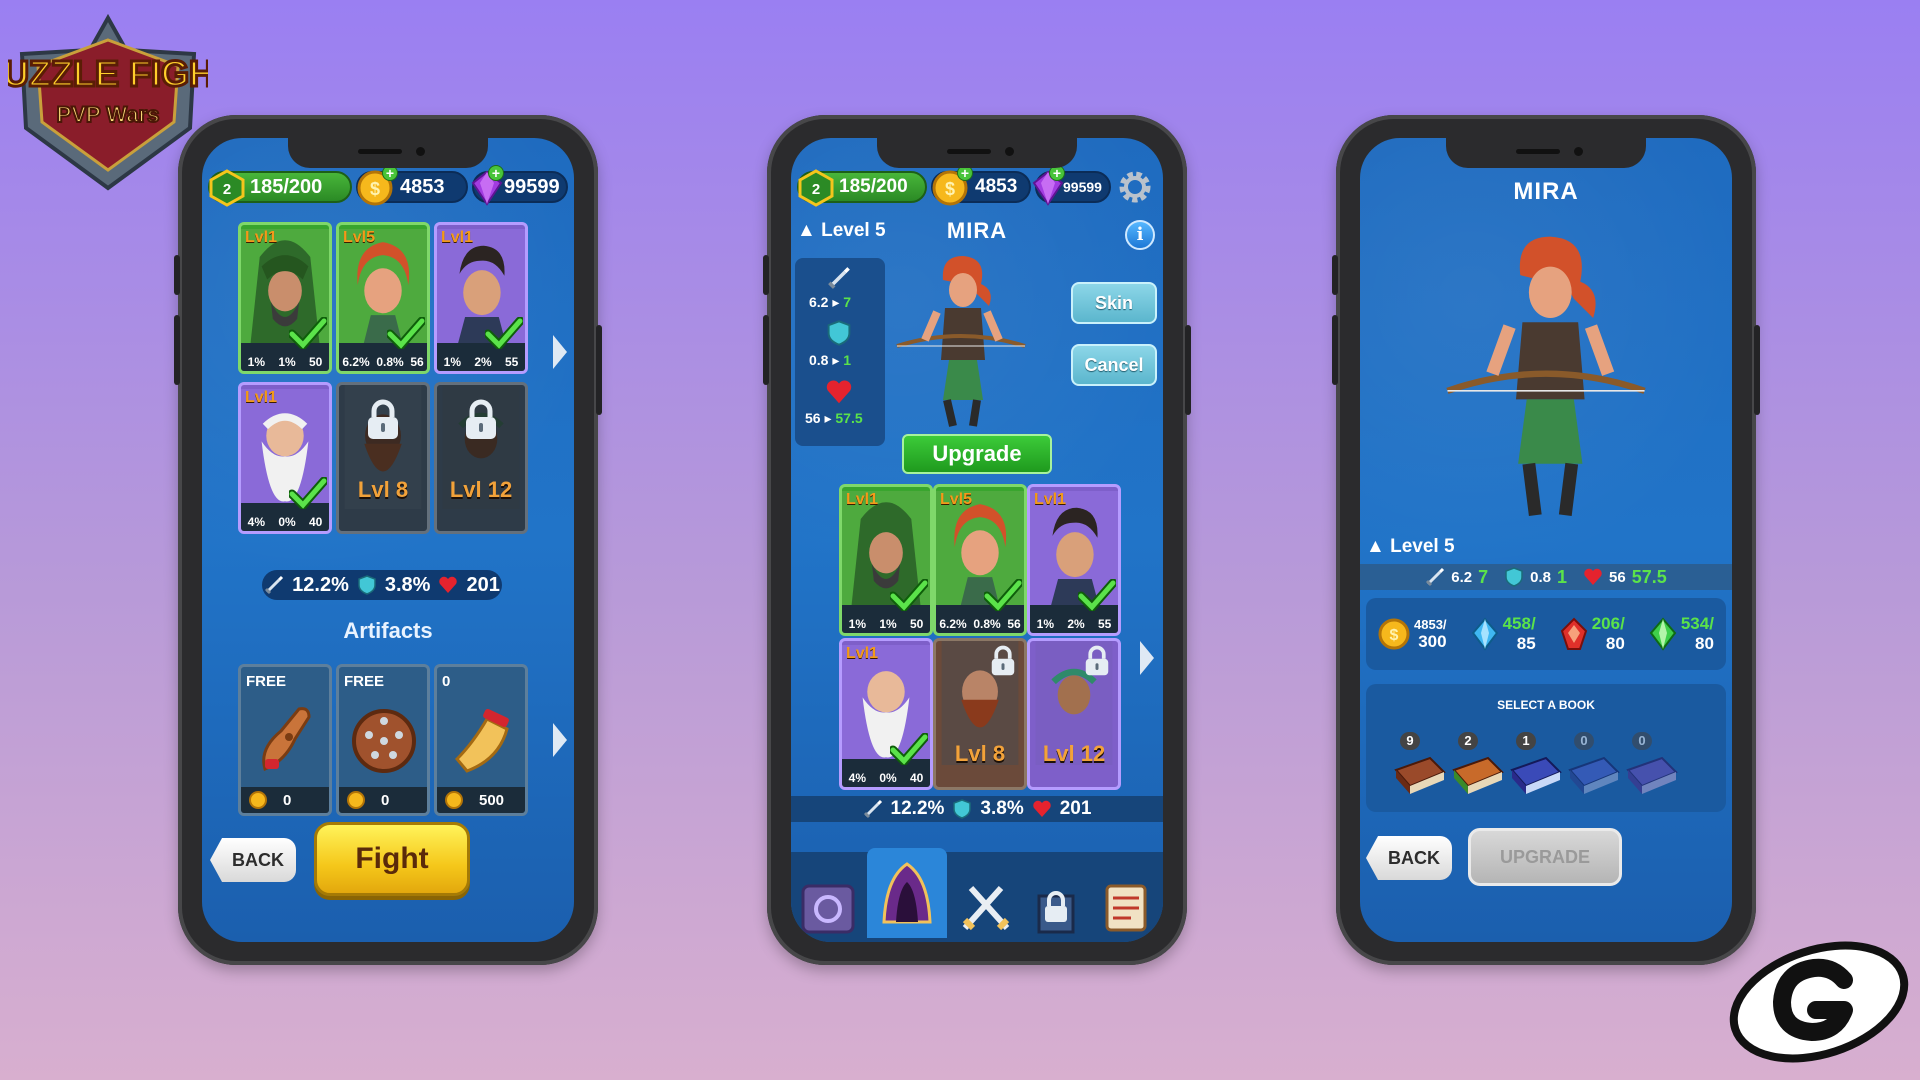  Describe the element at coordinates (1819, 1002) in the screenshot. I see `publisher-g-logo` at that location.